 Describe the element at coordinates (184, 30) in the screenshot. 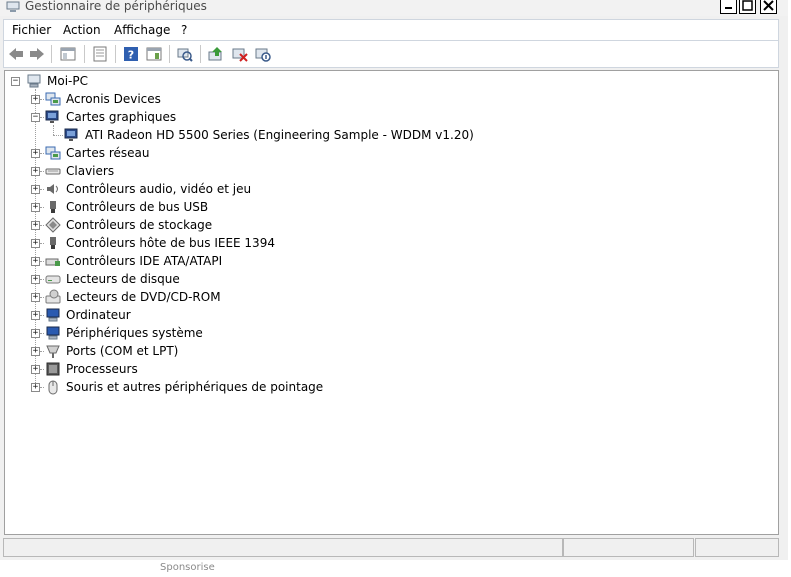

I see `menu-help: ?` at that location.